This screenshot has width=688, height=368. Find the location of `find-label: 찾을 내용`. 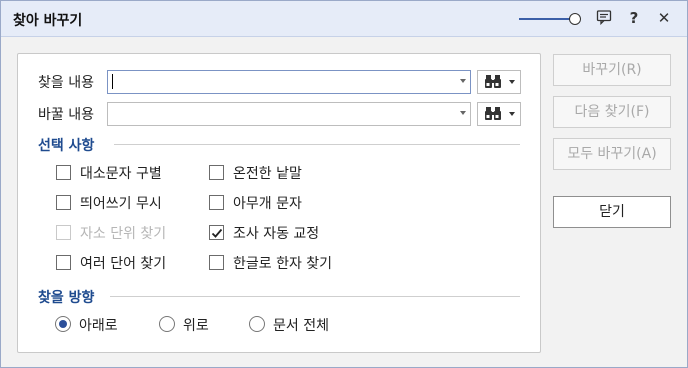

find-label: 찾을 내용 is located at coordinates (66, 83).